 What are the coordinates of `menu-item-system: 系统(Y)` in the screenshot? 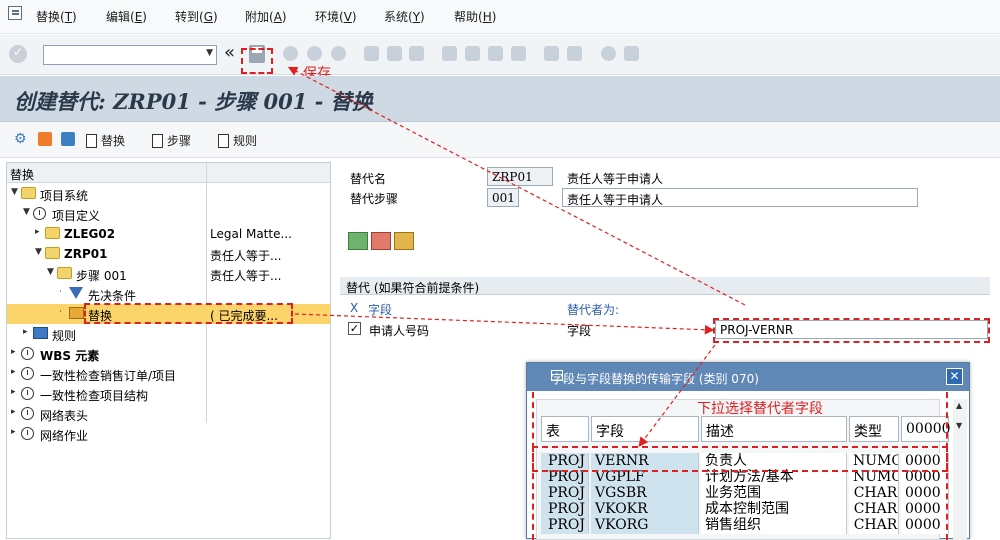 It's located at (404, 16).